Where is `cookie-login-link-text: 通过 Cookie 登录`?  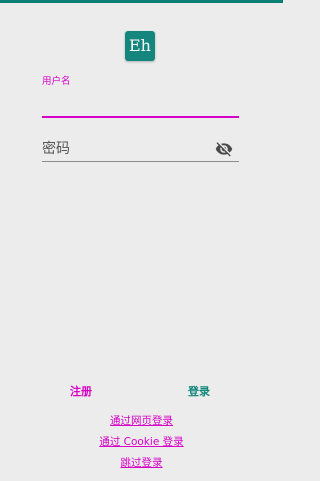 cookie-login-link-text: 通过 Cookie 登录 is located at coordinates (141, 442).